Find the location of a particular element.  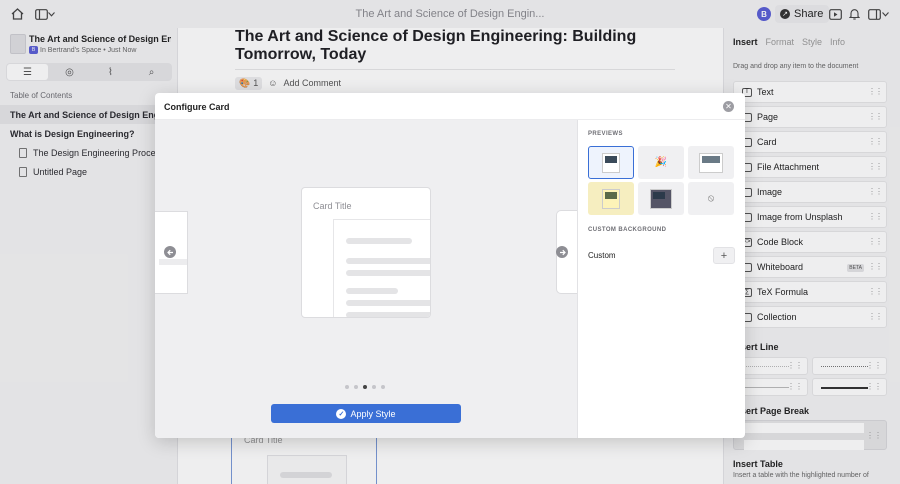

custom-background-label: CUSTOM BACKGROUND is located at coordinates (627, 230).